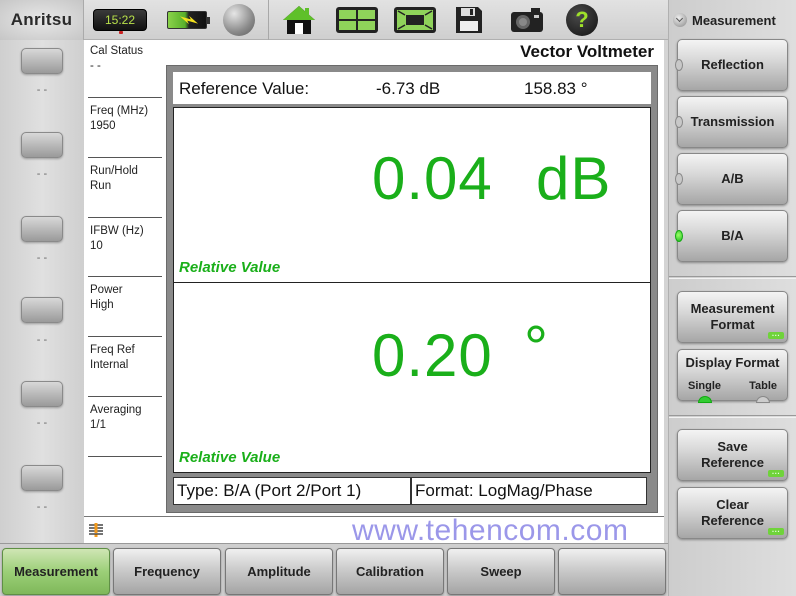 The image size is (796, 596). I want to click on left-softkey-2-label: - -, so click(42, 174).